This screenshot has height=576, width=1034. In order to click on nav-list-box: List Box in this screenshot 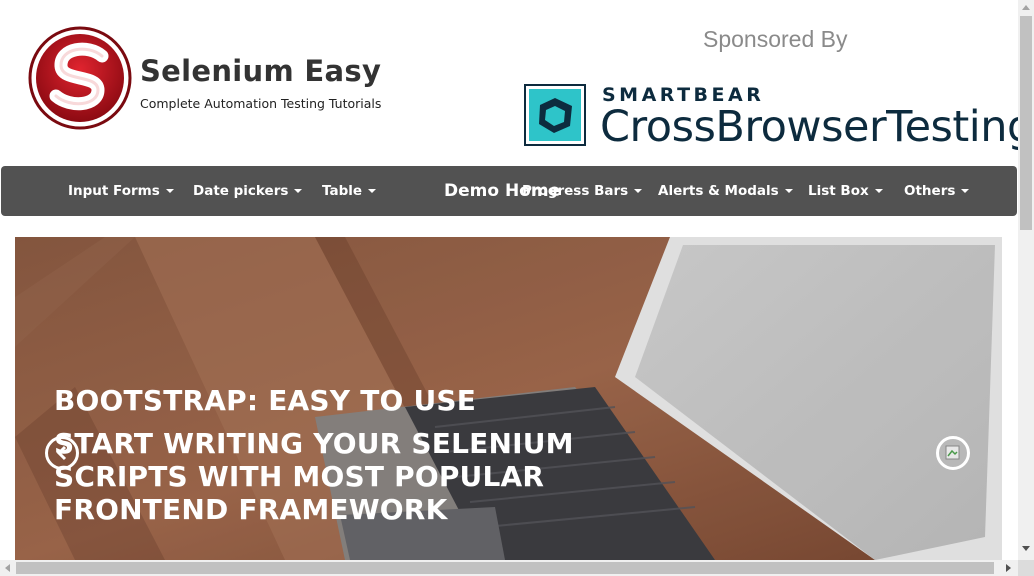, I will do `click(845, 191)`.